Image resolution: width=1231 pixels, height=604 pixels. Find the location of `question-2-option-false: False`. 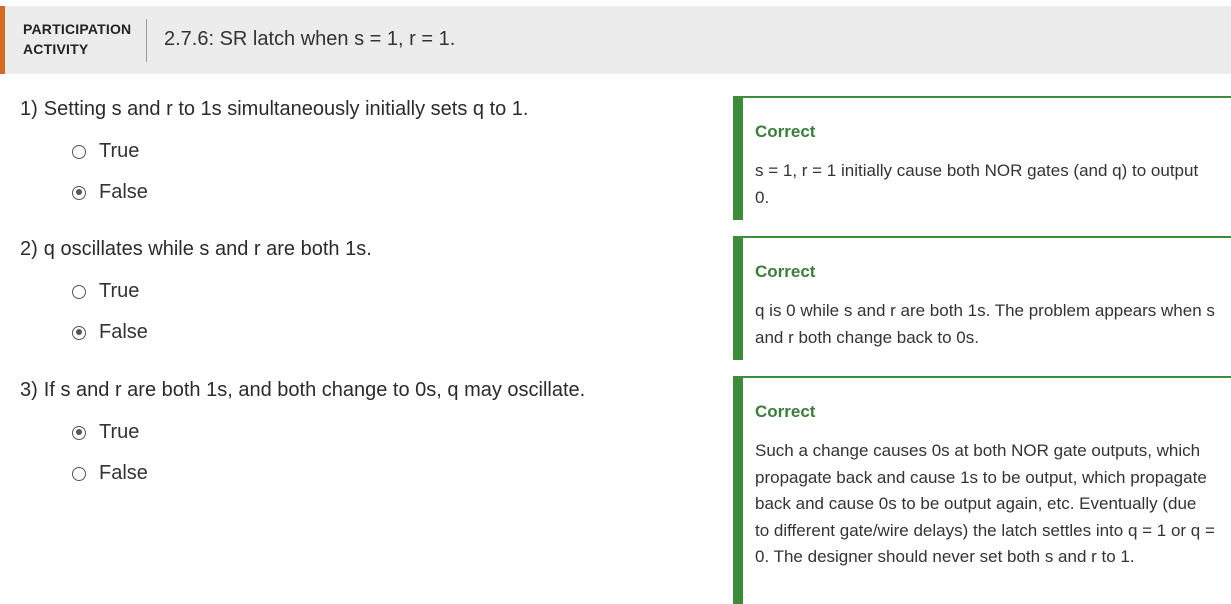

question-2-option-false: False is located at coordinates (110, 332).